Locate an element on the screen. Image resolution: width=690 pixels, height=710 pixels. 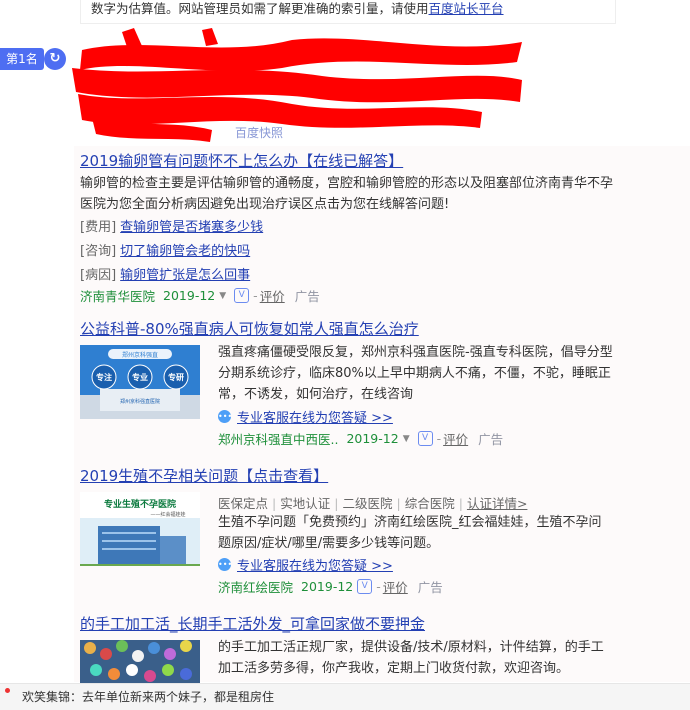
thumb-word-3: 专研 is located at coordinates (176, 377).